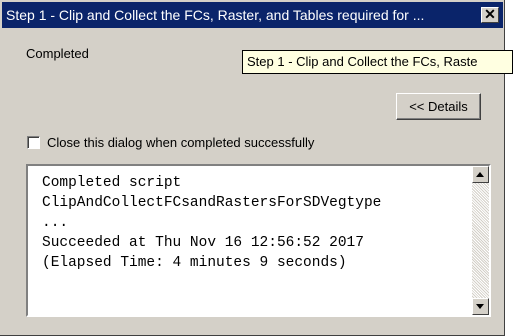  I want to click on close-icon: ✕, so click(490, 14).